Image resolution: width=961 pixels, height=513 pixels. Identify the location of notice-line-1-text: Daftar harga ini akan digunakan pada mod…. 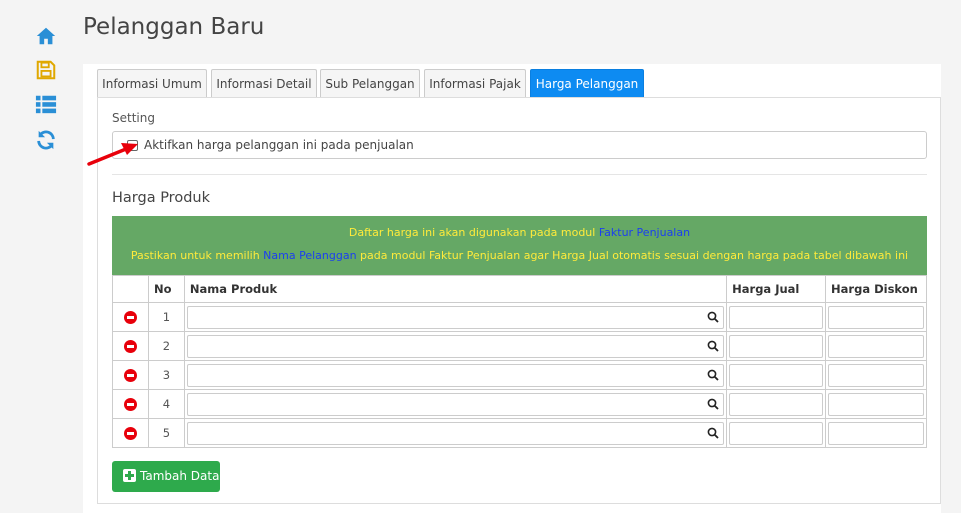
(473, 232).